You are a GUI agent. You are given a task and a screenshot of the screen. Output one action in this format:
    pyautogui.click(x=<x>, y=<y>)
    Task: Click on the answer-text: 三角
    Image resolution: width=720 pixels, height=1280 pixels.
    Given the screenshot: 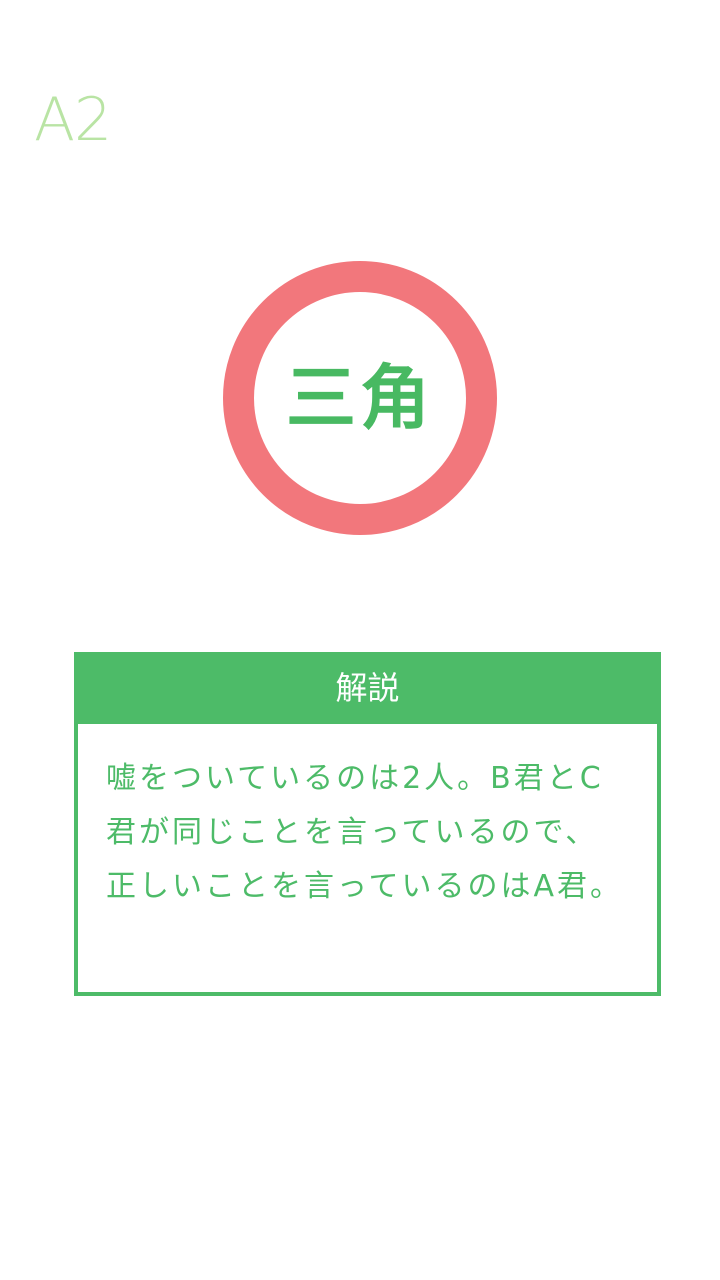 What is the action you would take?
    pyautogui.click(x=360, y=398)
    